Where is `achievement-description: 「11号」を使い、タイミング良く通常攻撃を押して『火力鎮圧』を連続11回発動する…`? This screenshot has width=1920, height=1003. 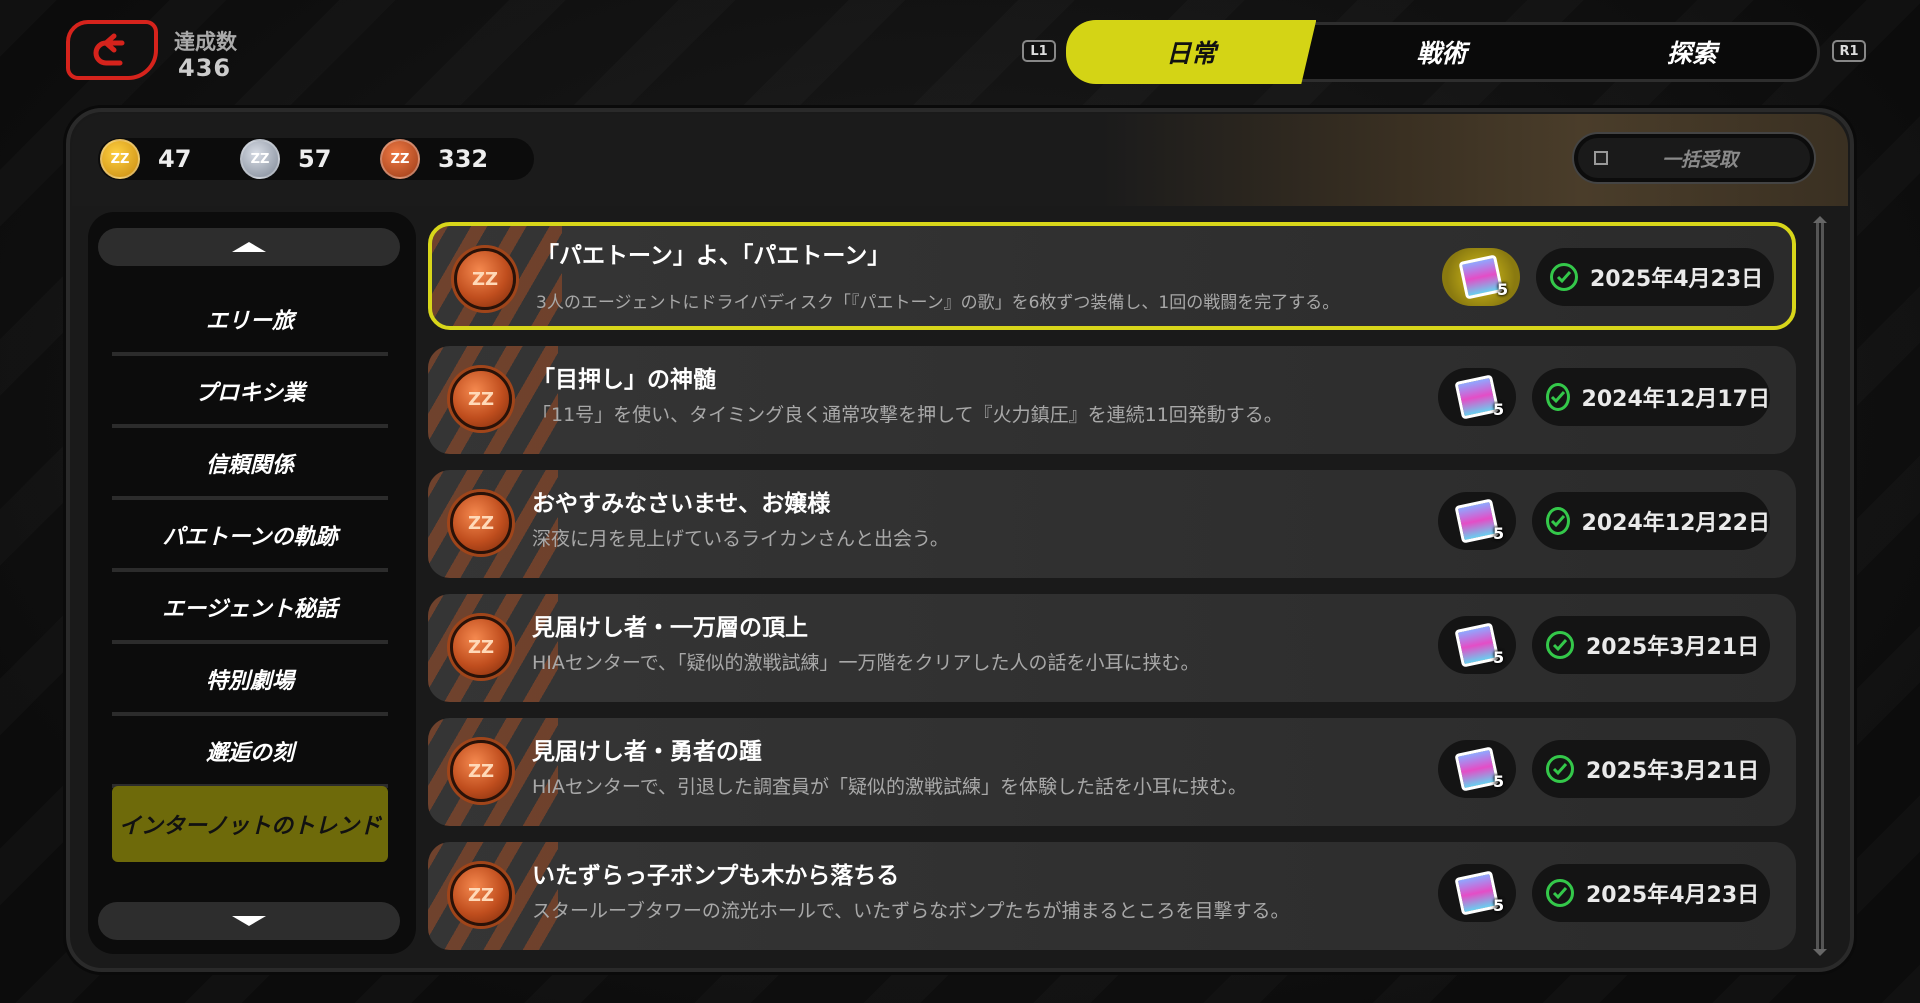 achievement-description: 「11号」を使い、タイミング良く通常攻撃を押して『火力鎮圧』を連続11回発動する… is located at coordinates (907, 415).